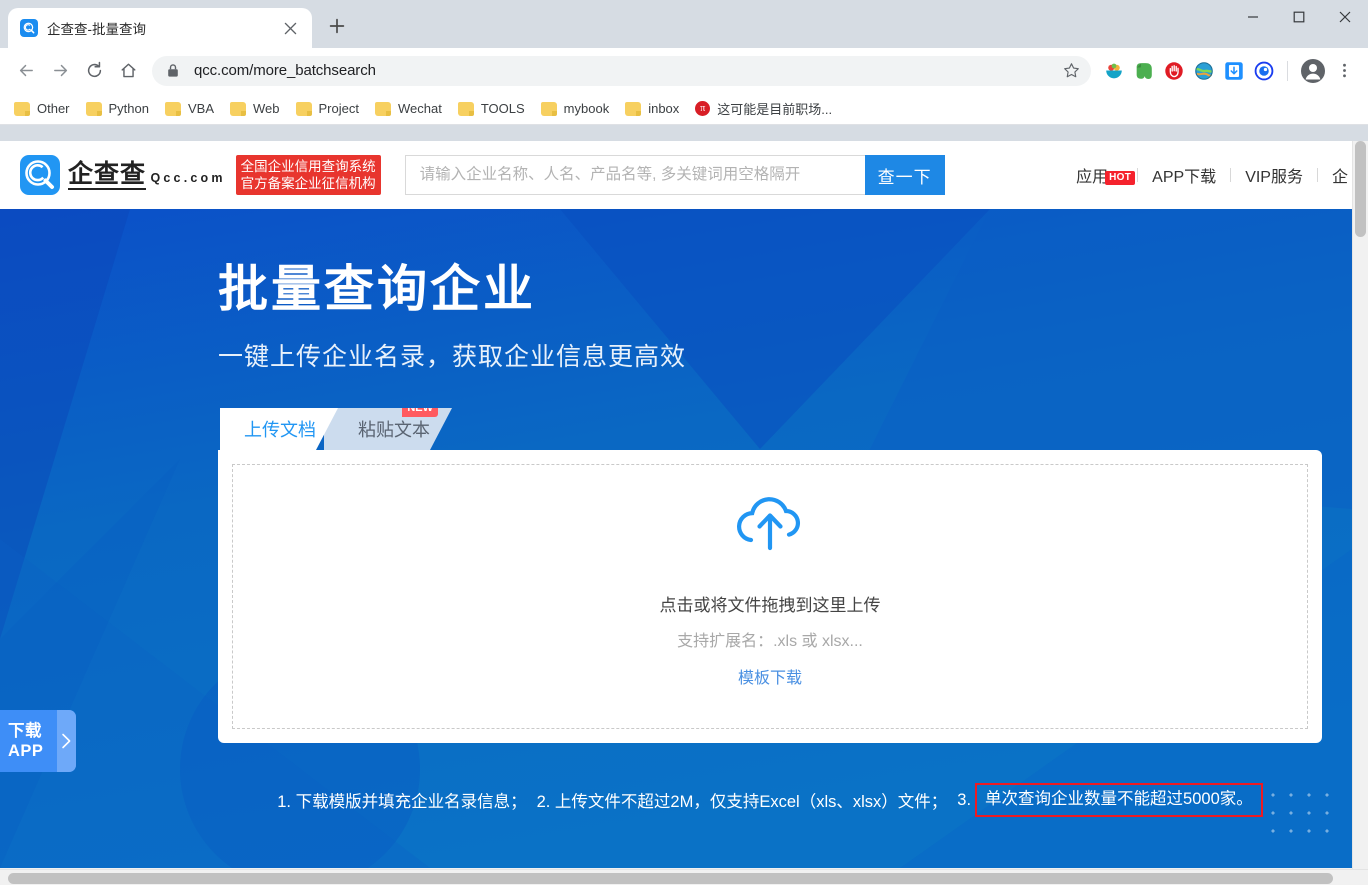 Image resolution: width=1368 pixels, height=885 pixels. Describe the element at coordinates (38, 741) in the screenshot. I see `download-app-widget: 下载 APP` at that location.